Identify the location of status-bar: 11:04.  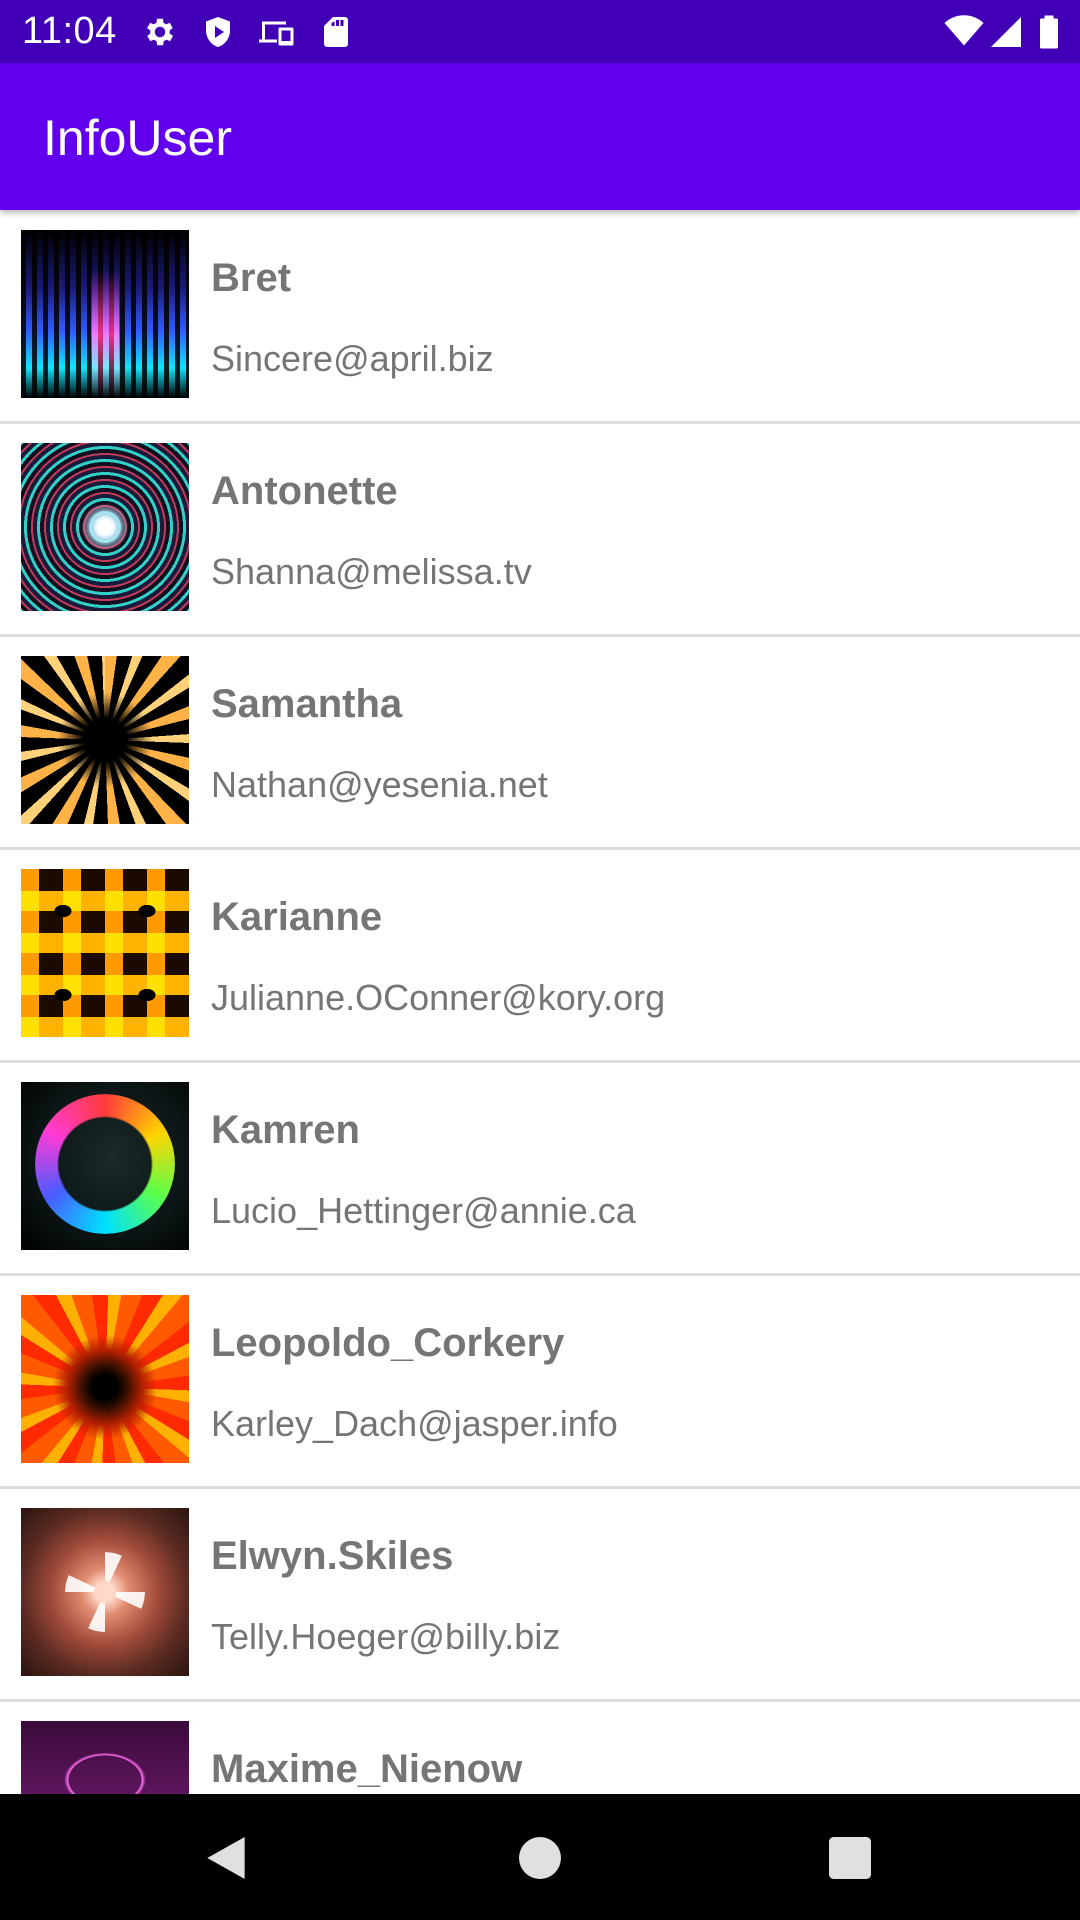
(540, 31).